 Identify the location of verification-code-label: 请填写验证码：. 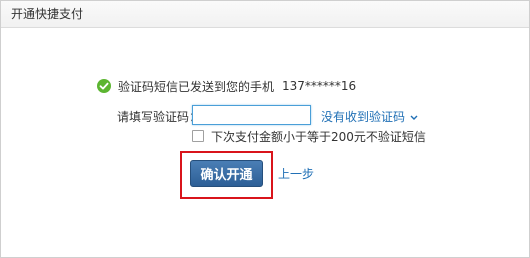
(159, 117).